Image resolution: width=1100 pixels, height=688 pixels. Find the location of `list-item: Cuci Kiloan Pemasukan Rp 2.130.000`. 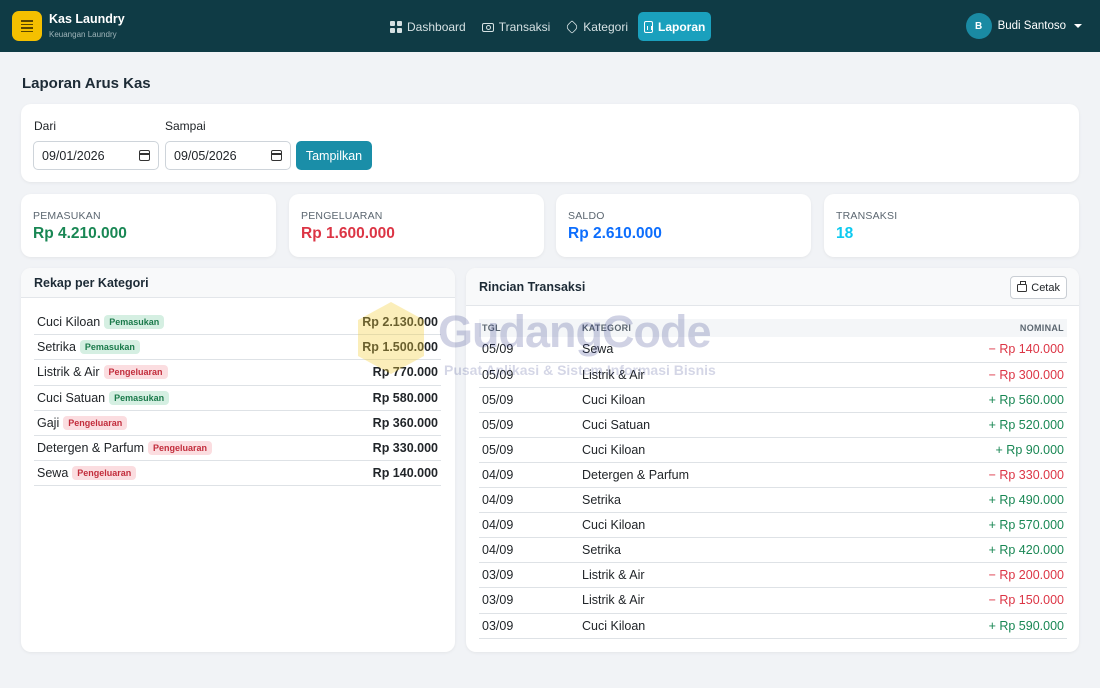

list-item: Cuci Kiloan Pemasukan Rp 2.130.000 is located at coordinates (237, 323).